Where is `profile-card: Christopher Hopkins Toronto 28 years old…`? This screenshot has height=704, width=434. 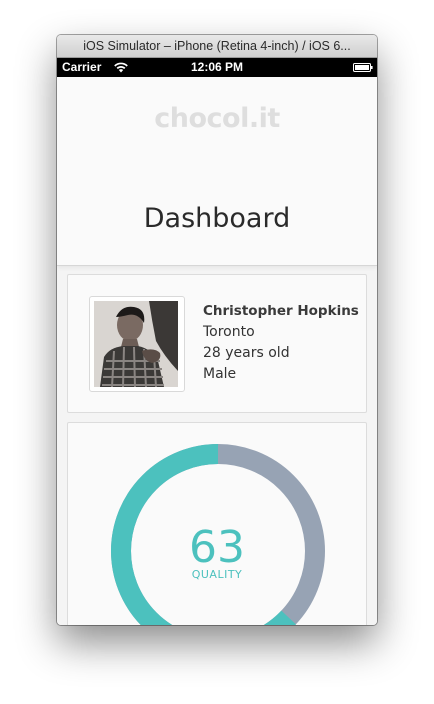
profile-card: Christopher Hopkins Toronto 28 years old… is located at coordinates (217, 343).